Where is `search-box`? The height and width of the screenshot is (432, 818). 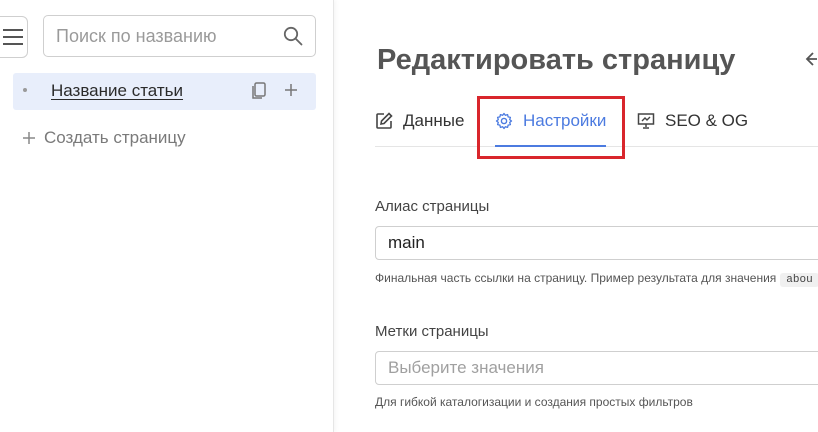
search-box is located at coordinates (179, 36).